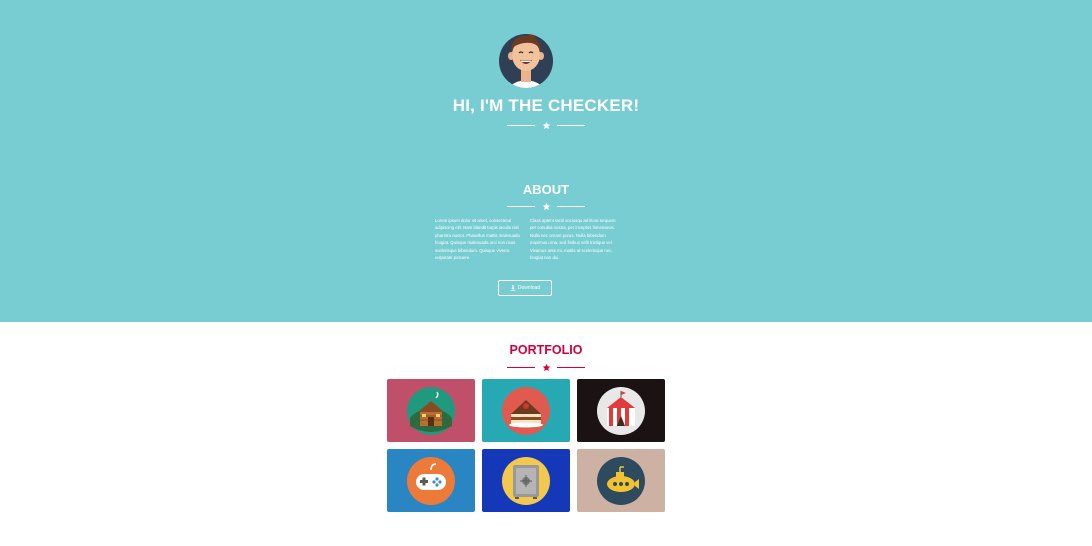  I want to click on portfolio-item-circus, so click(621, 410).